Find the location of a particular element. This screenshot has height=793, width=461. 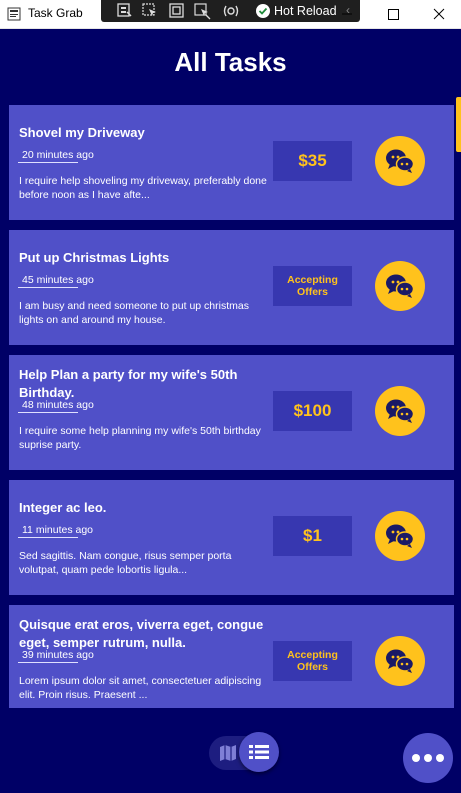

map-icon is located at coordinates (228, 753).